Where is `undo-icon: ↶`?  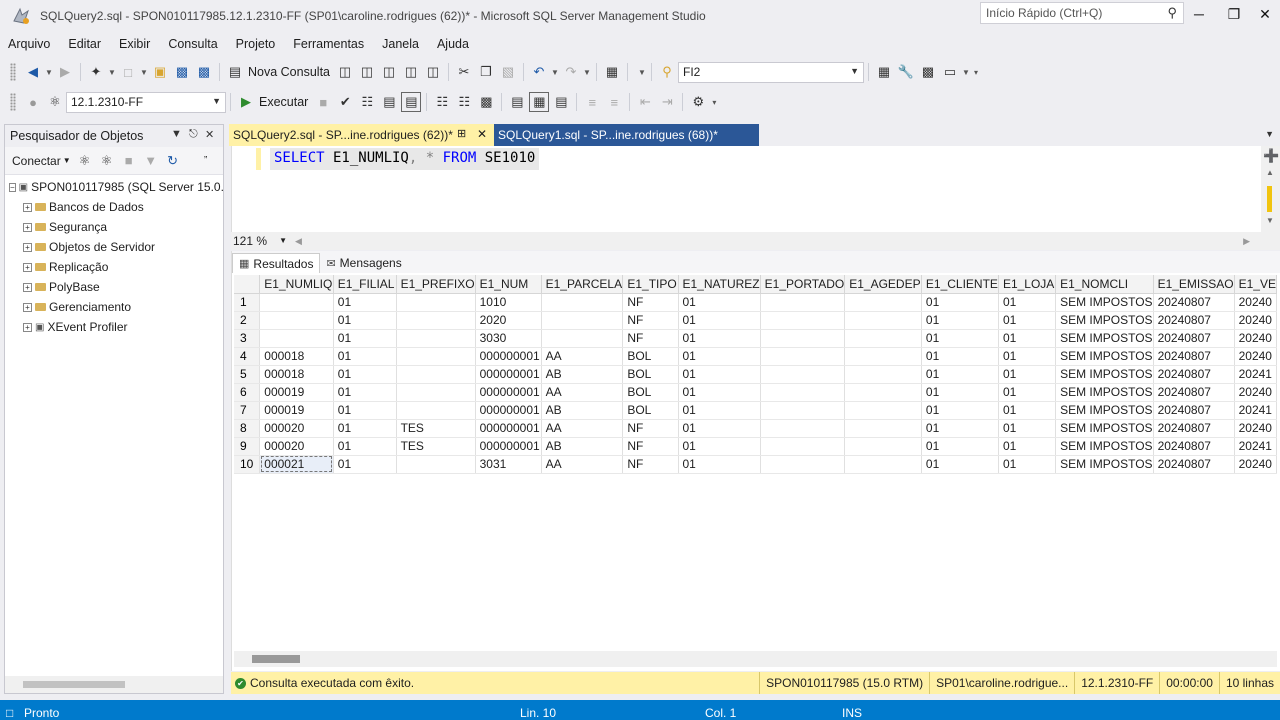 undo-icon: ↶ is located at coordinates (539, 72).